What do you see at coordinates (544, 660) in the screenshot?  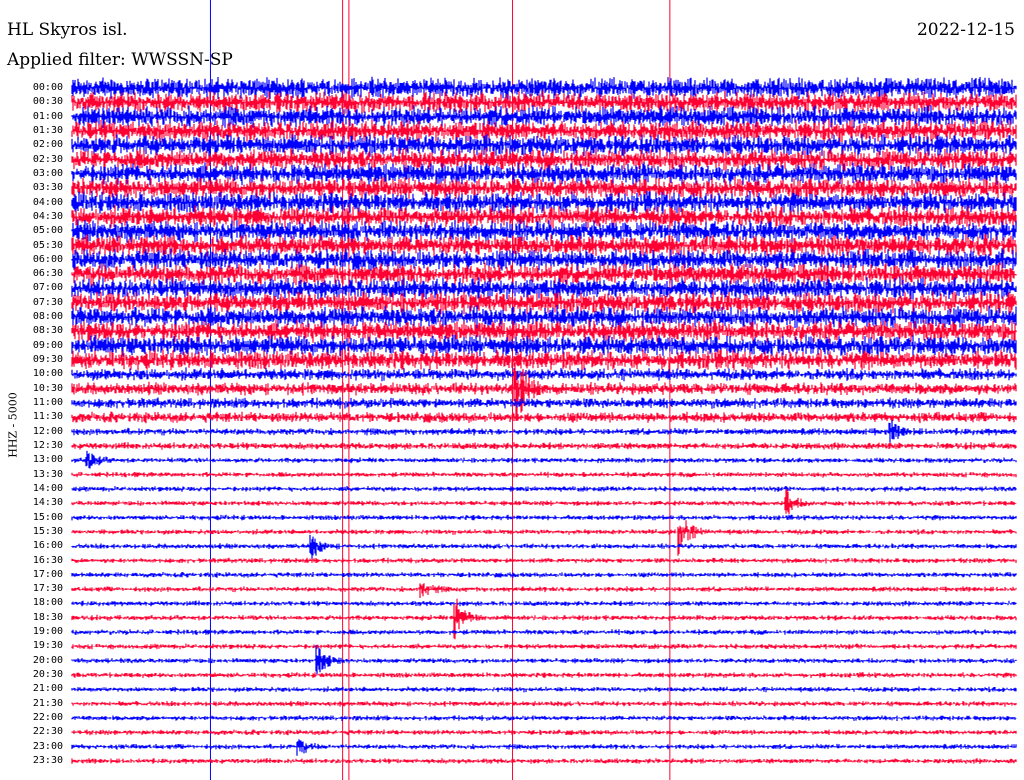 I see `trace-row-2000` at bounding box center [544, 660].